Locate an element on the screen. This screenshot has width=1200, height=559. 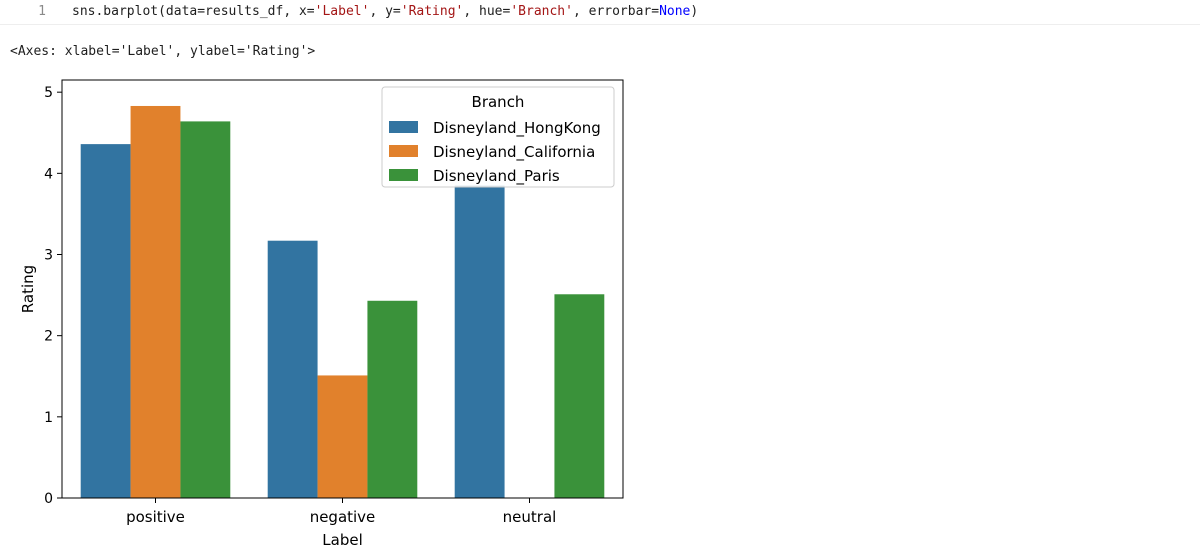
x-tick-label: positive is located at coordinates (155, 517).